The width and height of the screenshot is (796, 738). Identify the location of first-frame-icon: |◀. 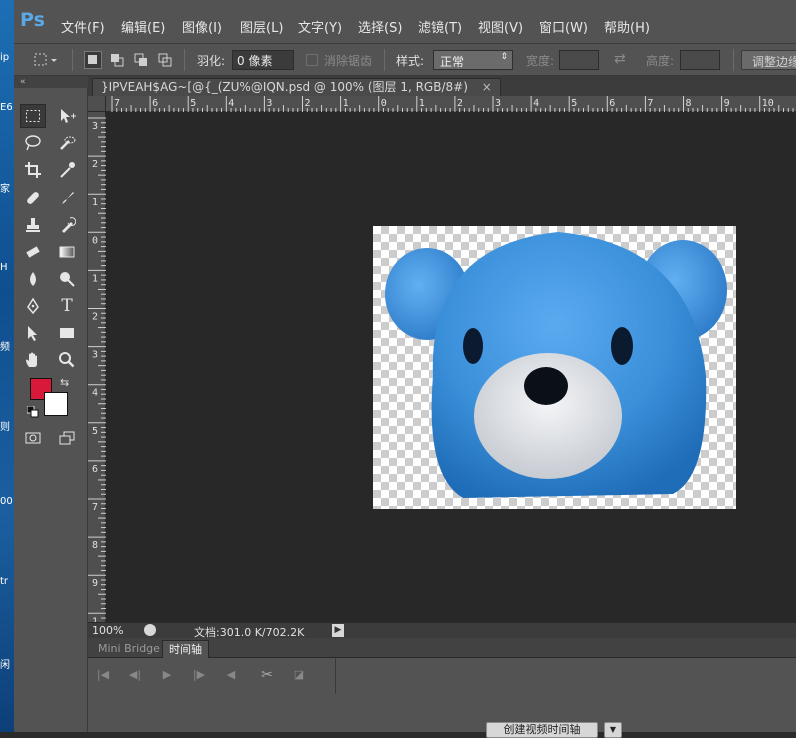
(103, 675).